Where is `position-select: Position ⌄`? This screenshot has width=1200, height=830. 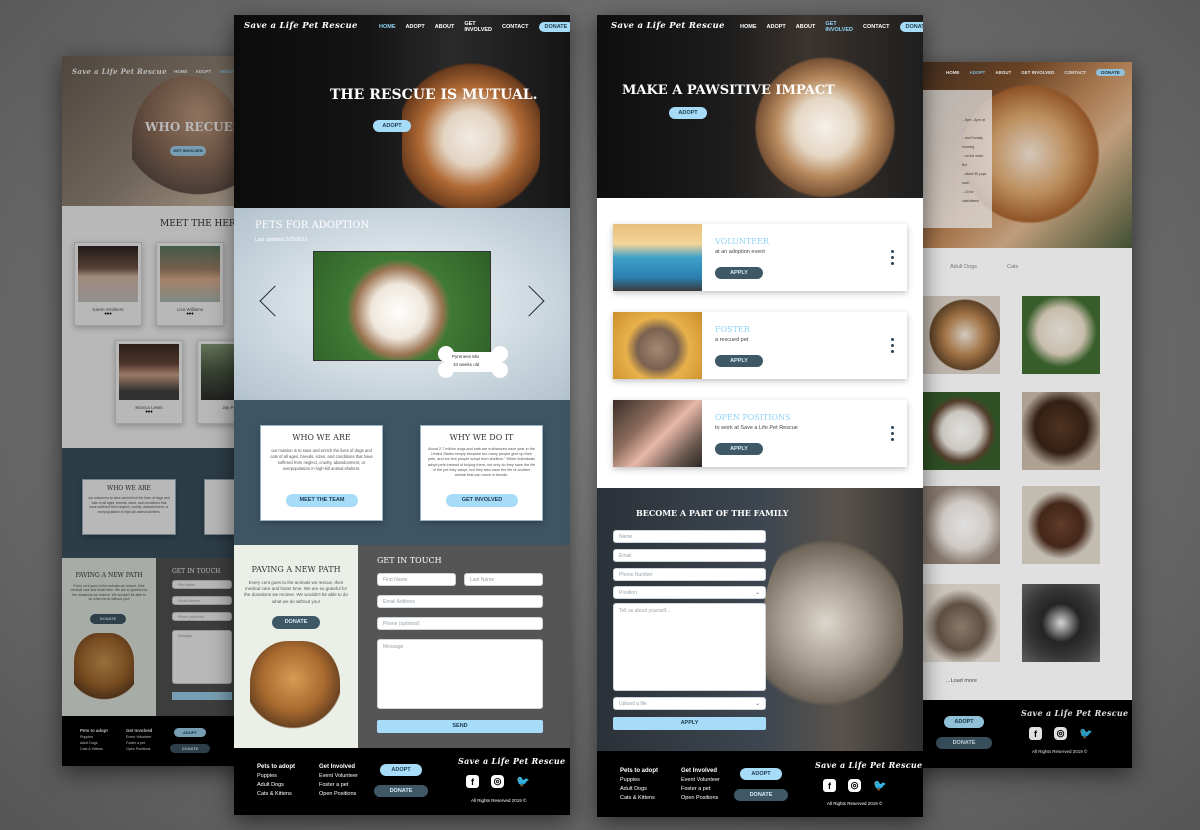
position-select: Position ⌄ is located at coordinates (689, 592).